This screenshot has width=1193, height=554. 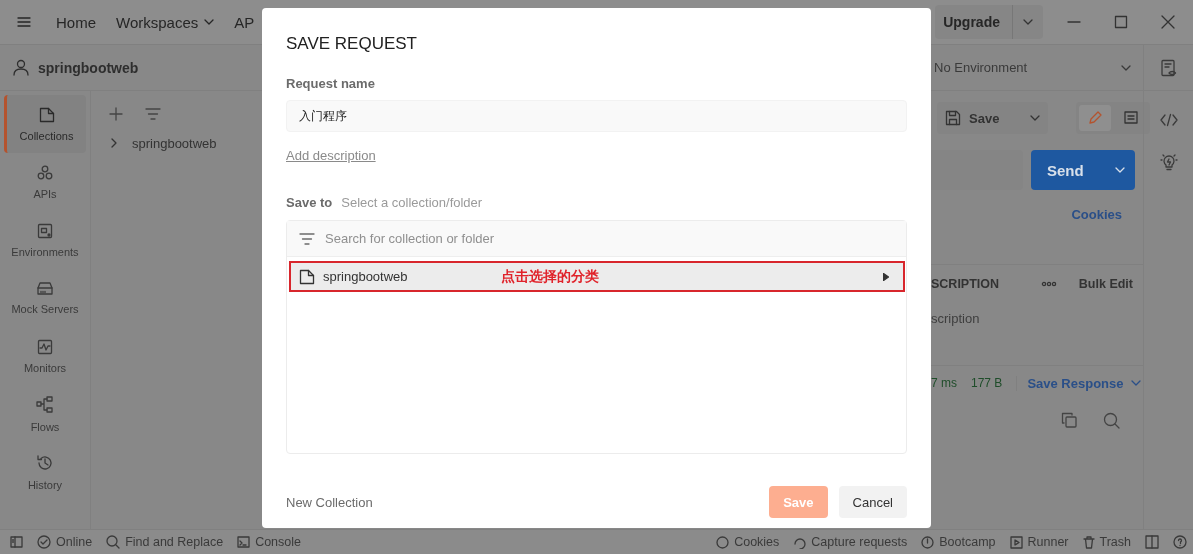 What do you see at coordinates (1016, 542) in the screenshot?
I see `play-box-icon` at bounding box center [1016, 542].